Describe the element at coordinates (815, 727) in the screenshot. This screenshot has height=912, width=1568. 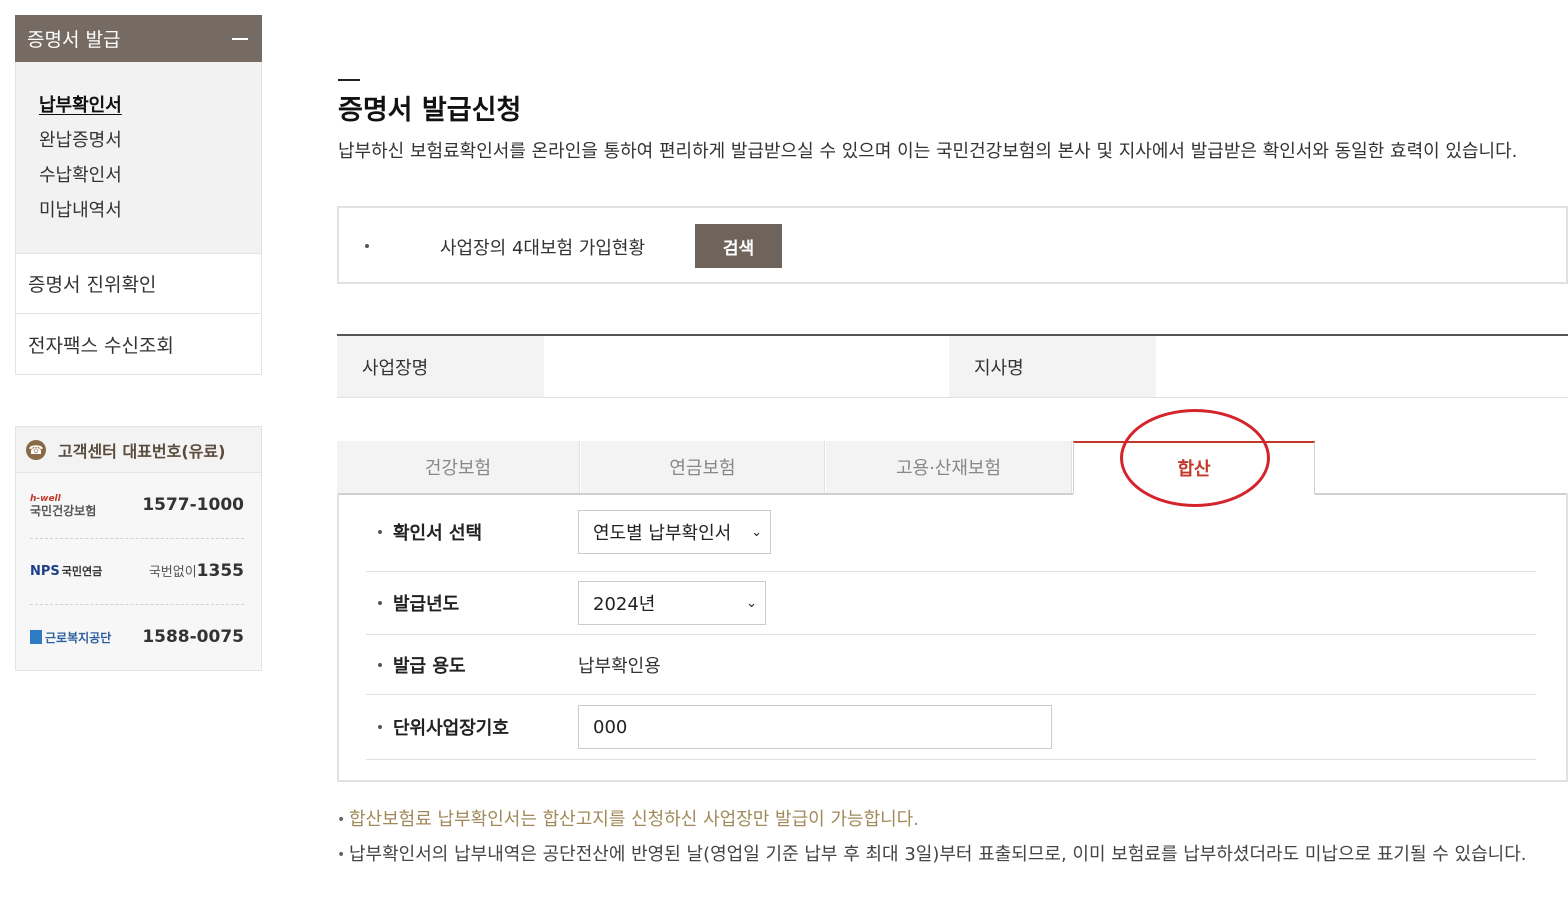
I see `unit-code-input: 000` at that location.